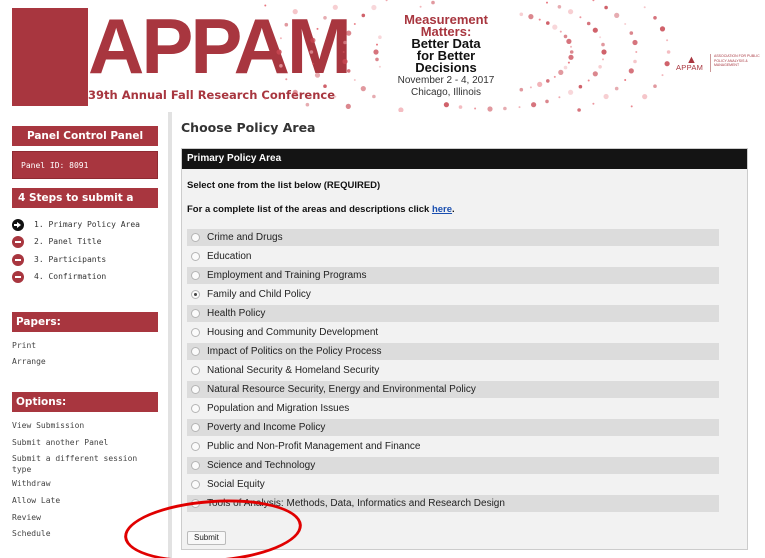 This screenshot has height=558, width=765. What do you see at coordinates (82, 345) in the screenshot?
I see `print-link: Print` at bounding box center [82, 345].